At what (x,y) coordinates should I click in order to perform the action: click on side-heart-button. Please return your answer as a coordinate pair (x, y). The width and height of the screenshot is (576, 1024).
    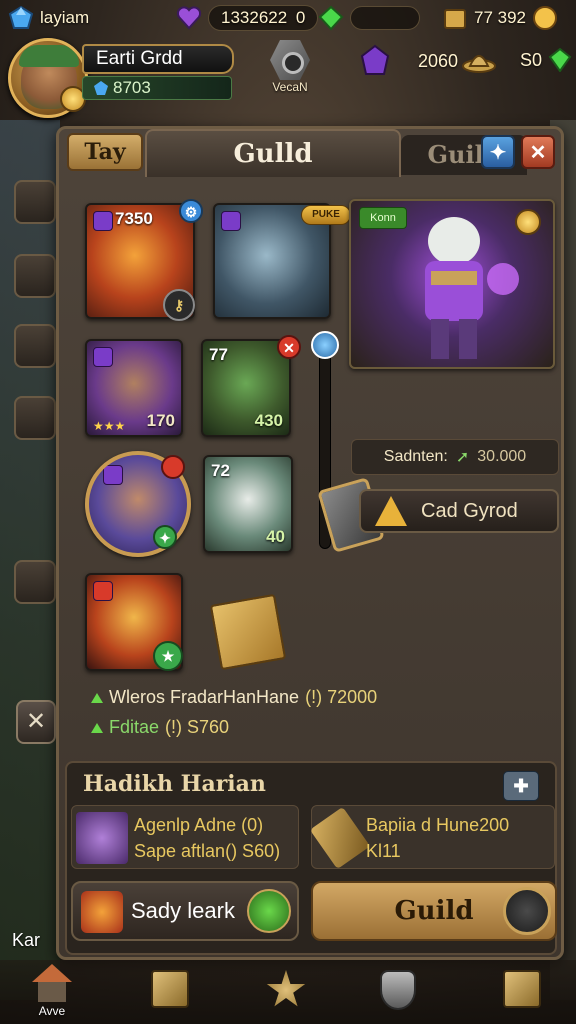
    Looking at the image, I should click on (35, 346).